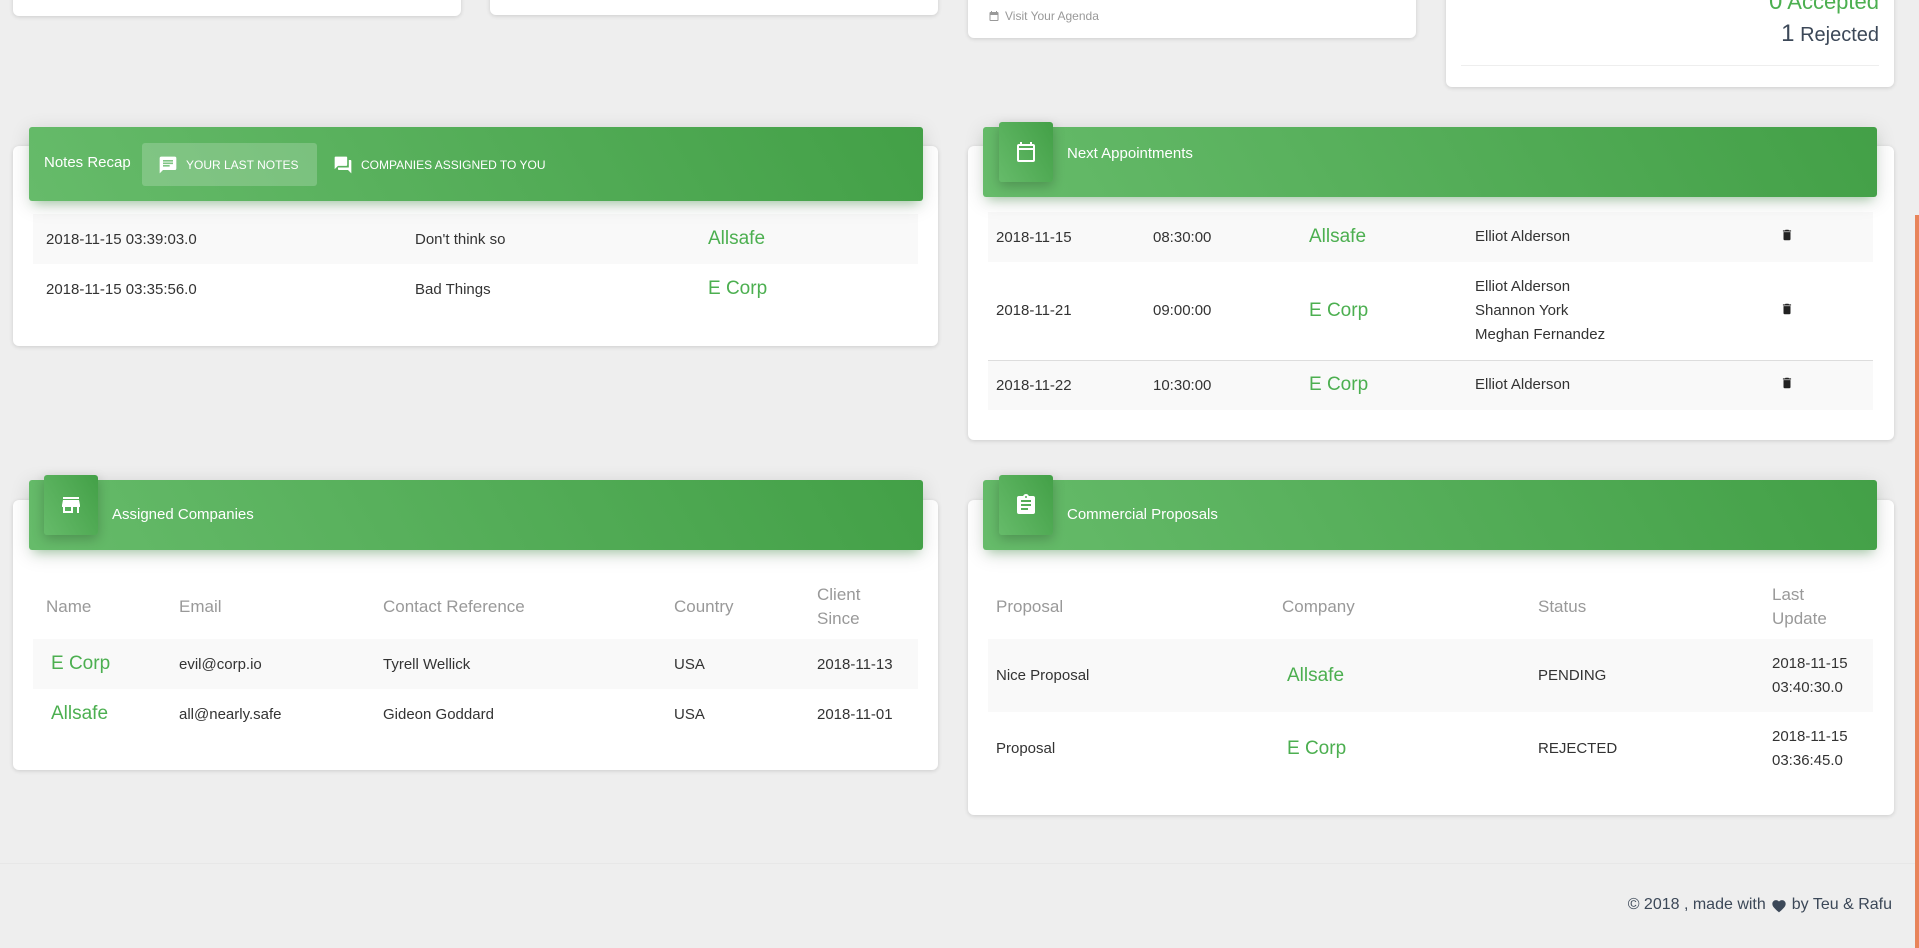 Image resolution: width=1919 pixels, height=948 pixels. Describe the element at coordinates (454, 606) in the screenshot. I see `col-contact: Contact Reference` at that location.